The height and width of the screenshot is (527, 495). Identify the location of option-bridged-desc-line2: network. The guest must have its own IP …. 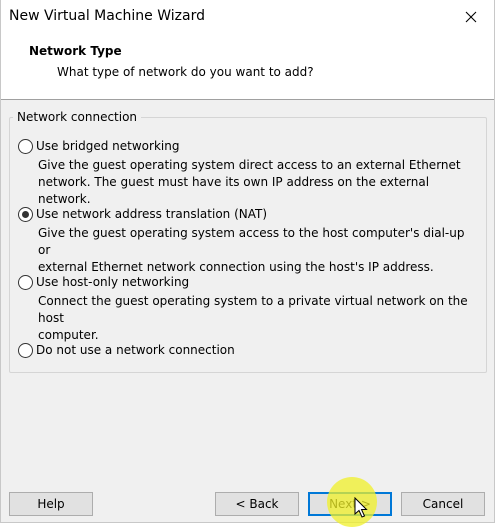
(234, 190).